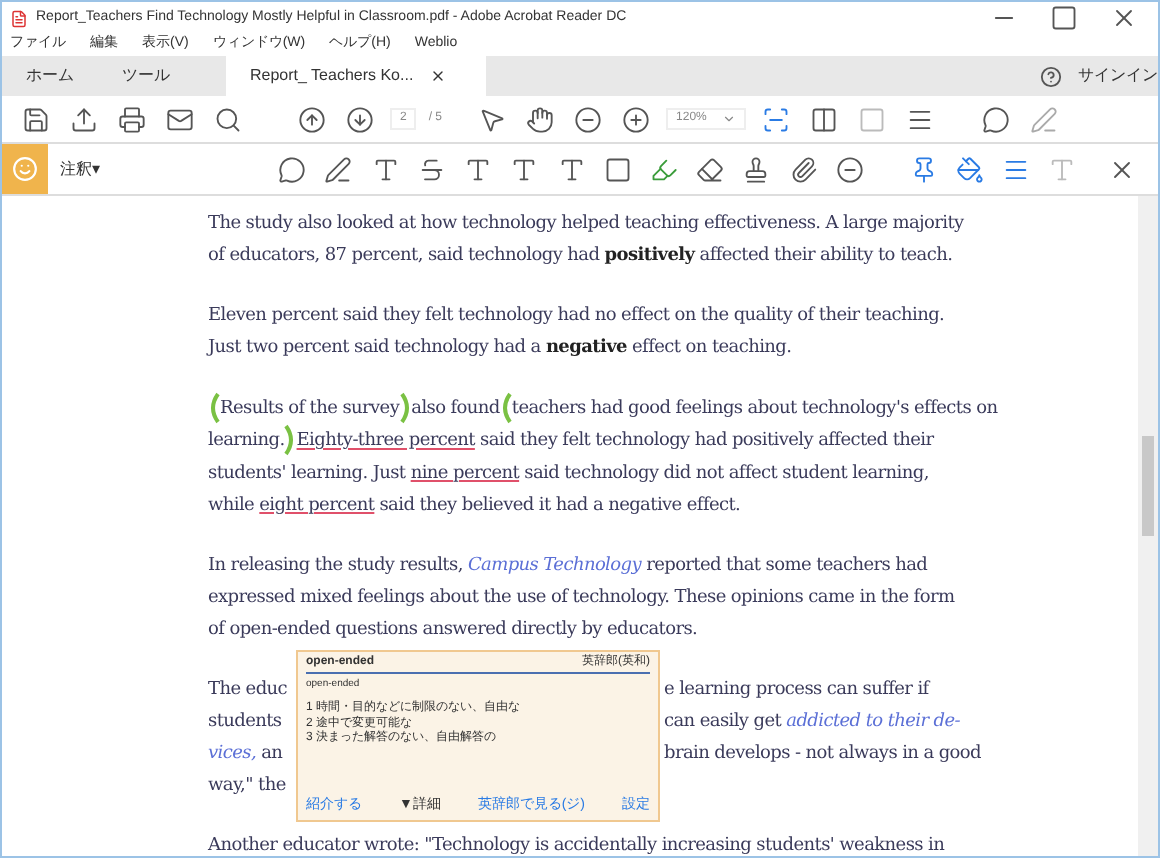  Describe the element at coordinates (232, 753) in the screenshot. I see `text-link: vices,` at that location.